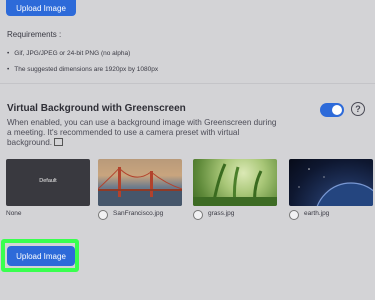 Image resolution: width=375 pixels, height=300 pixels. I want to click on radio-earth, so click(294, 215).